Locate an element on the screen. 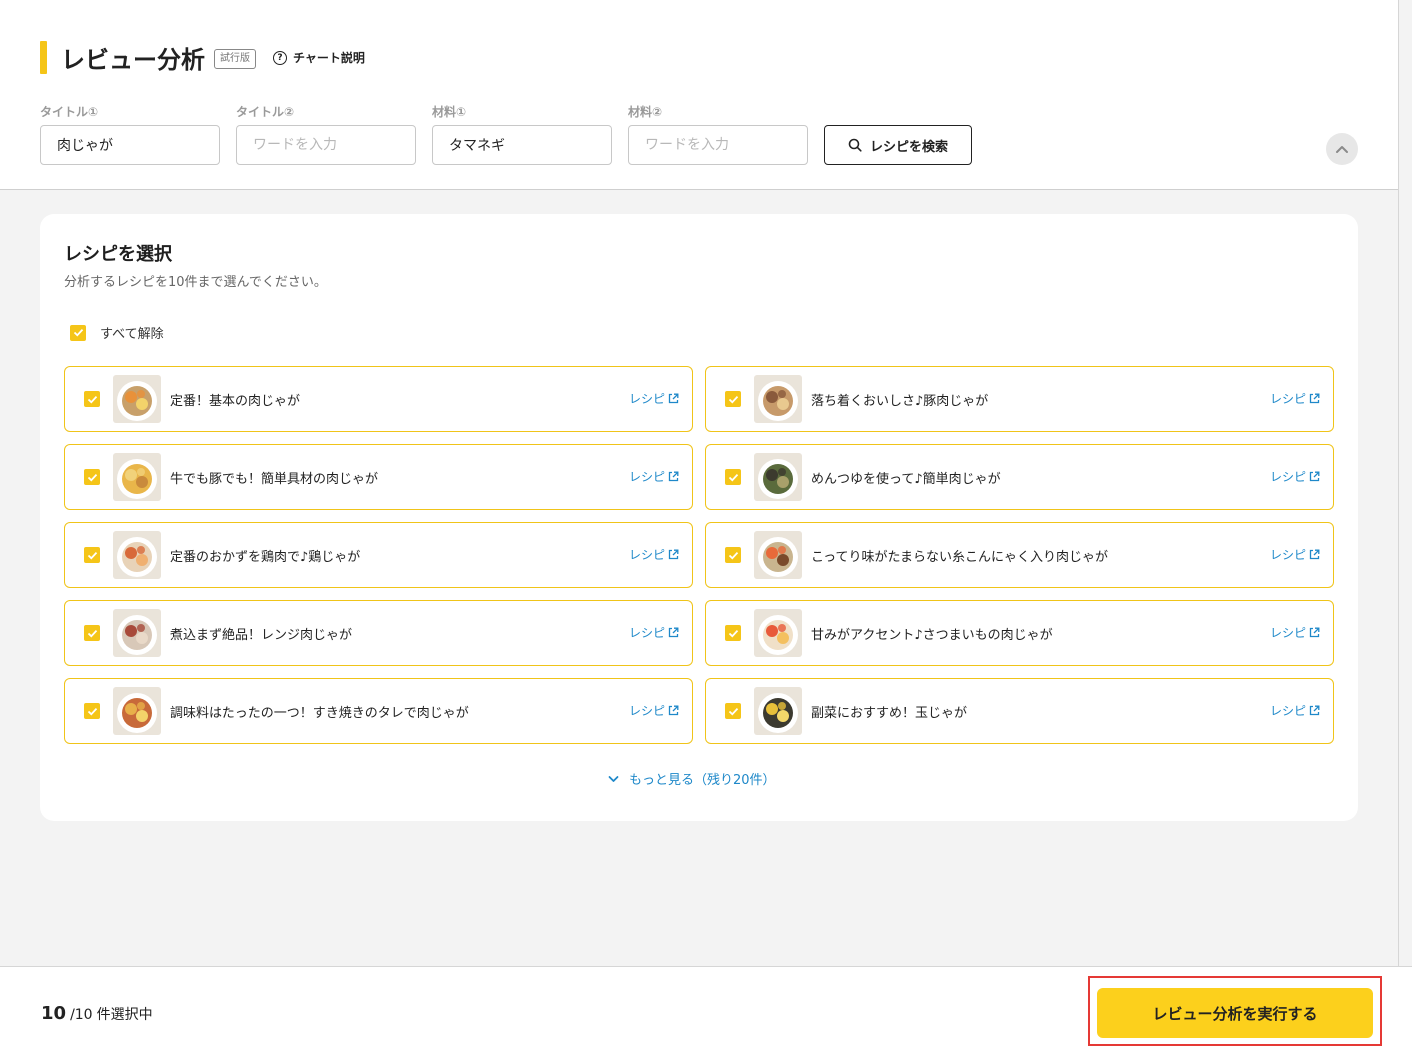 Image resolution: width=1412 pixels, height=1058 pixels. recipe-item: 副菜におすすめ！玉じゃが レシピ is located at coordinates (1019, 711).